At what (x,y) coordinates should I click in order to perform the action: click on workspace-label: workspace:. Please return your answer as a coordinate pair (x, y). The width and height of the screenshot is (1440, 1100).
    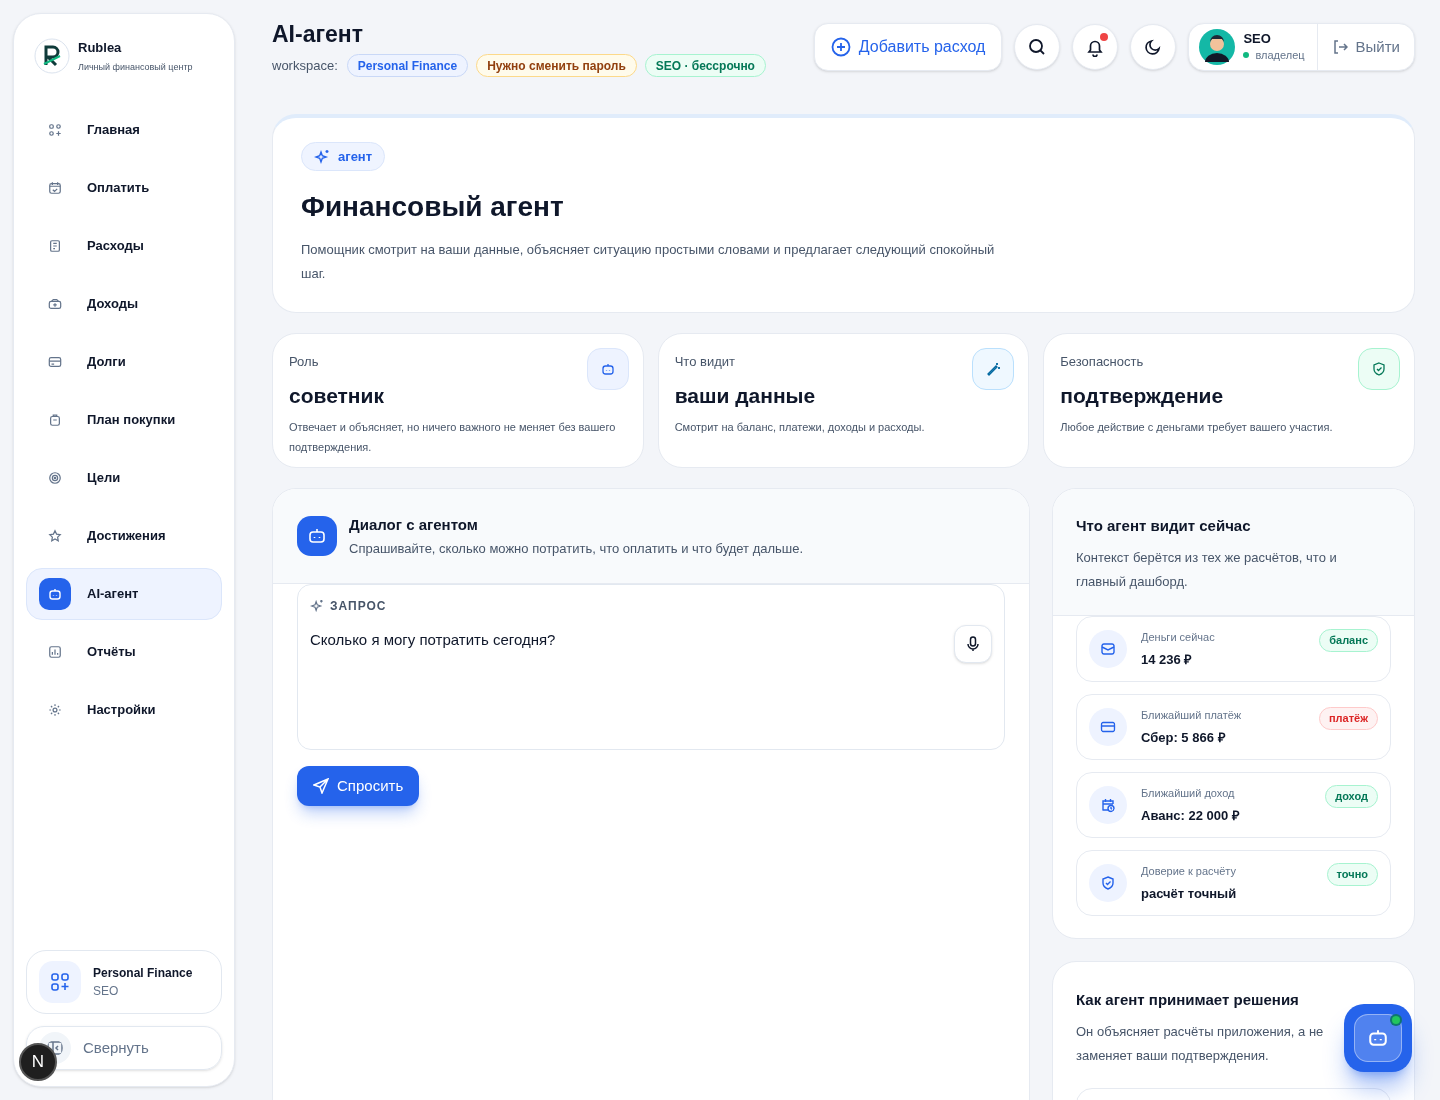
    Looking at the image, I should click on (305, 65).